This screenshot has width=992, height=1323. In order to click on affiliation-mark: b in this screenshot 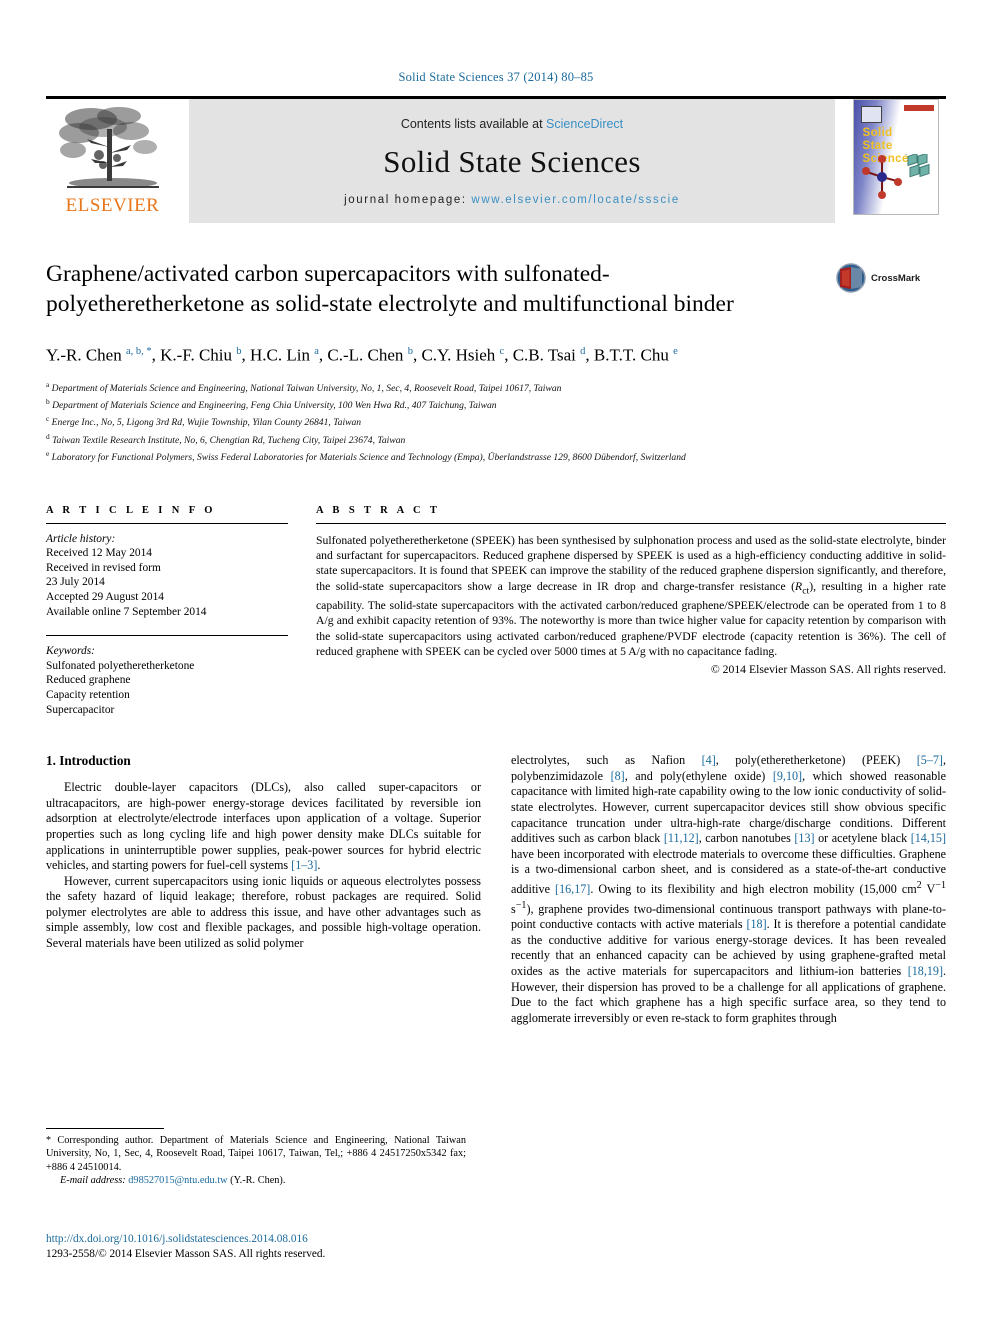, I will do `click(48, 402)`.